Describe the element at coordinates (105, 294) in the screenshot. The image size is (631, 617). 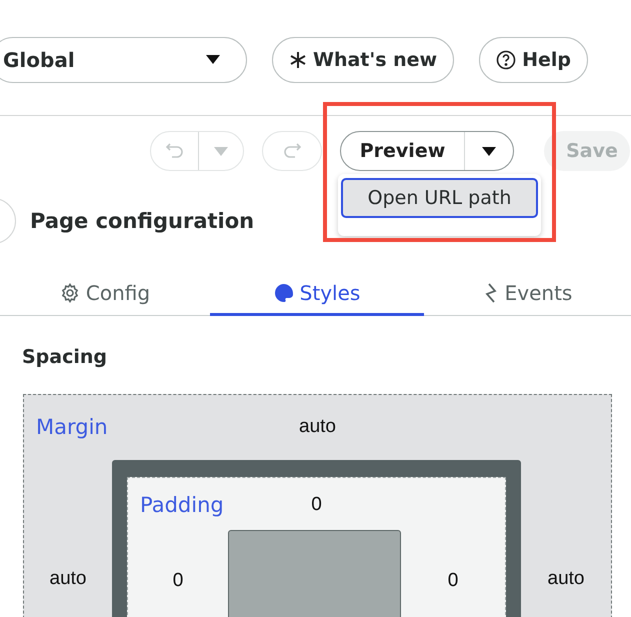
I see `tab: Config` at that location.